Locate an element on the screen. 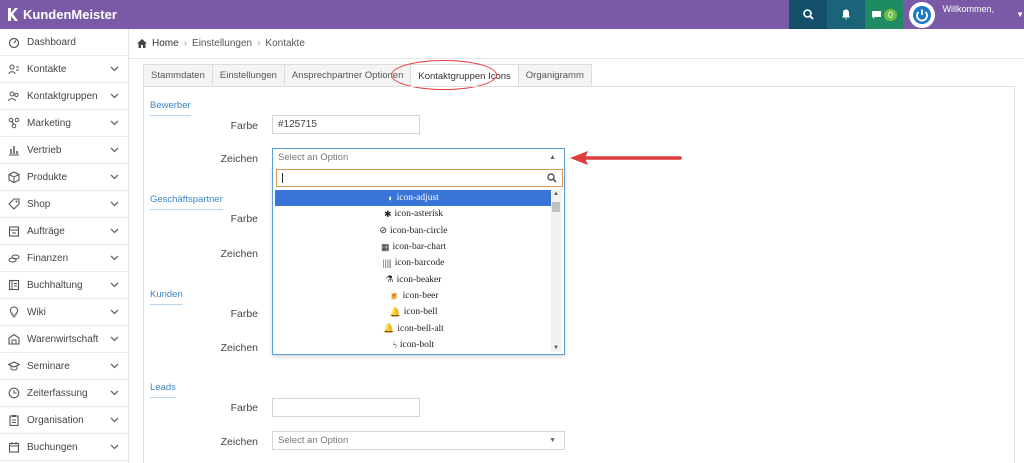 The image size is (1024, 463). marketing-icon is located at coordinates (14, 123).